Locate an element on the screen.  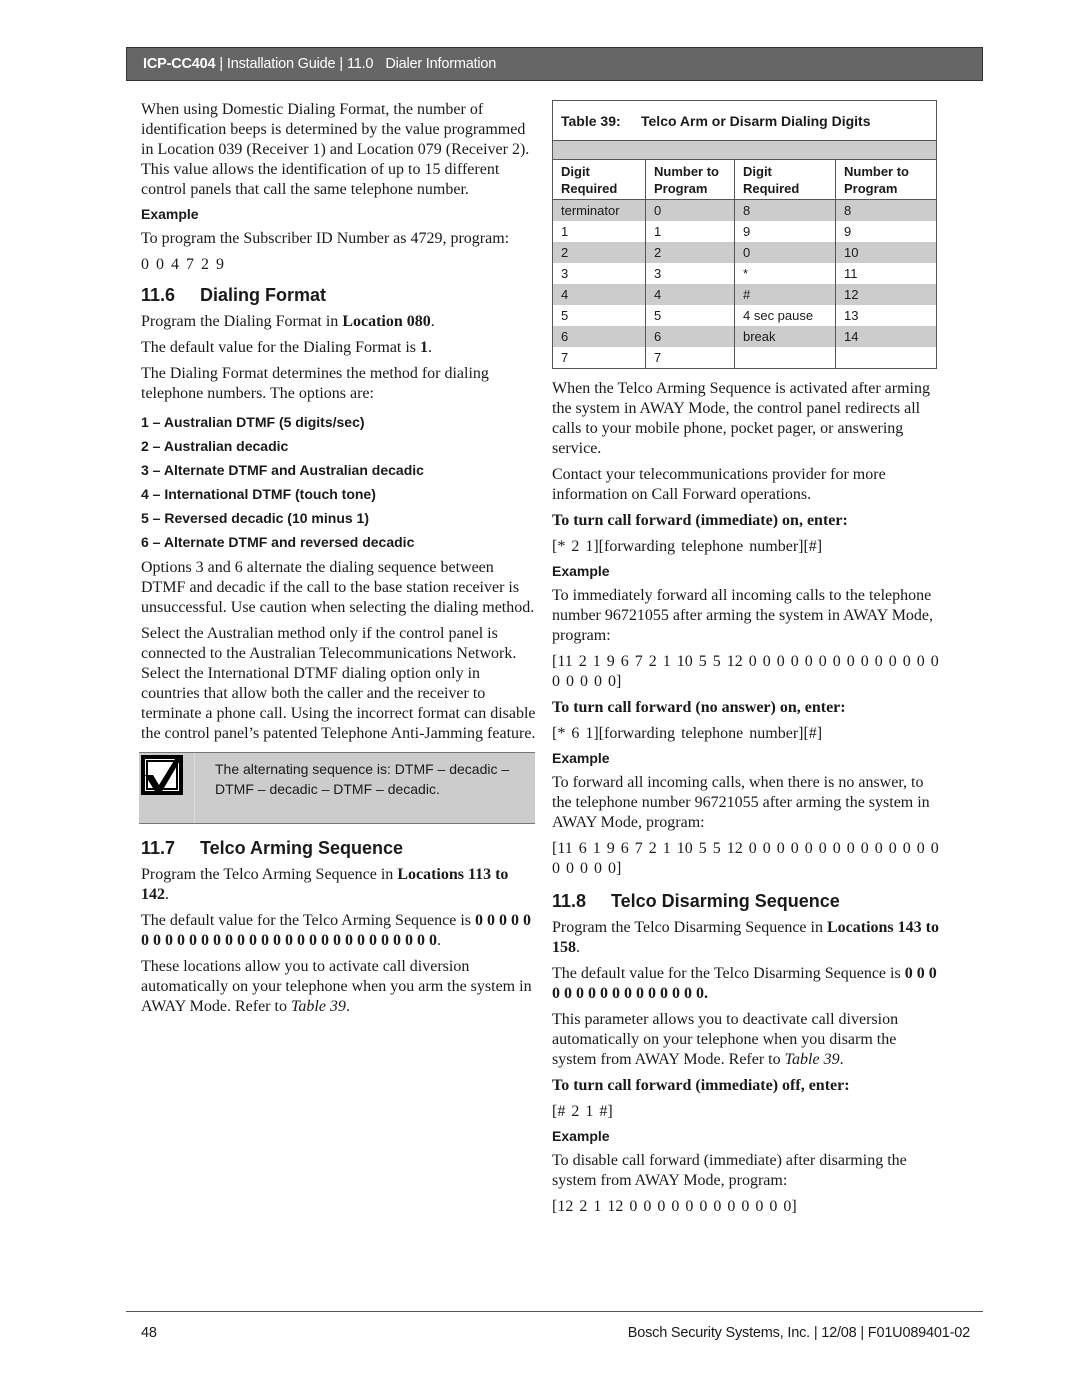
table-title: Telco Arm or Disarm Dialing Digits is located at coordinates (756, 121).